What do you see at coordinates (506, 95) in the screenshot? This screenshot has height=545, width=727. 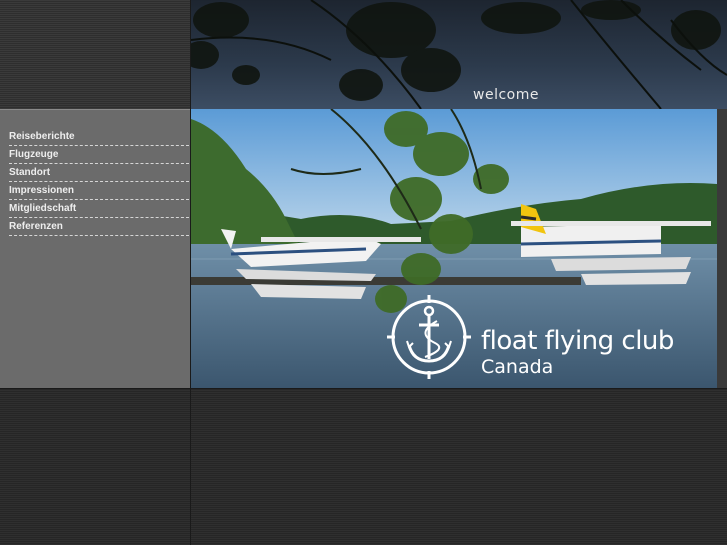 I see `welcome-heading: welcome` at bounding box center [506, 95].